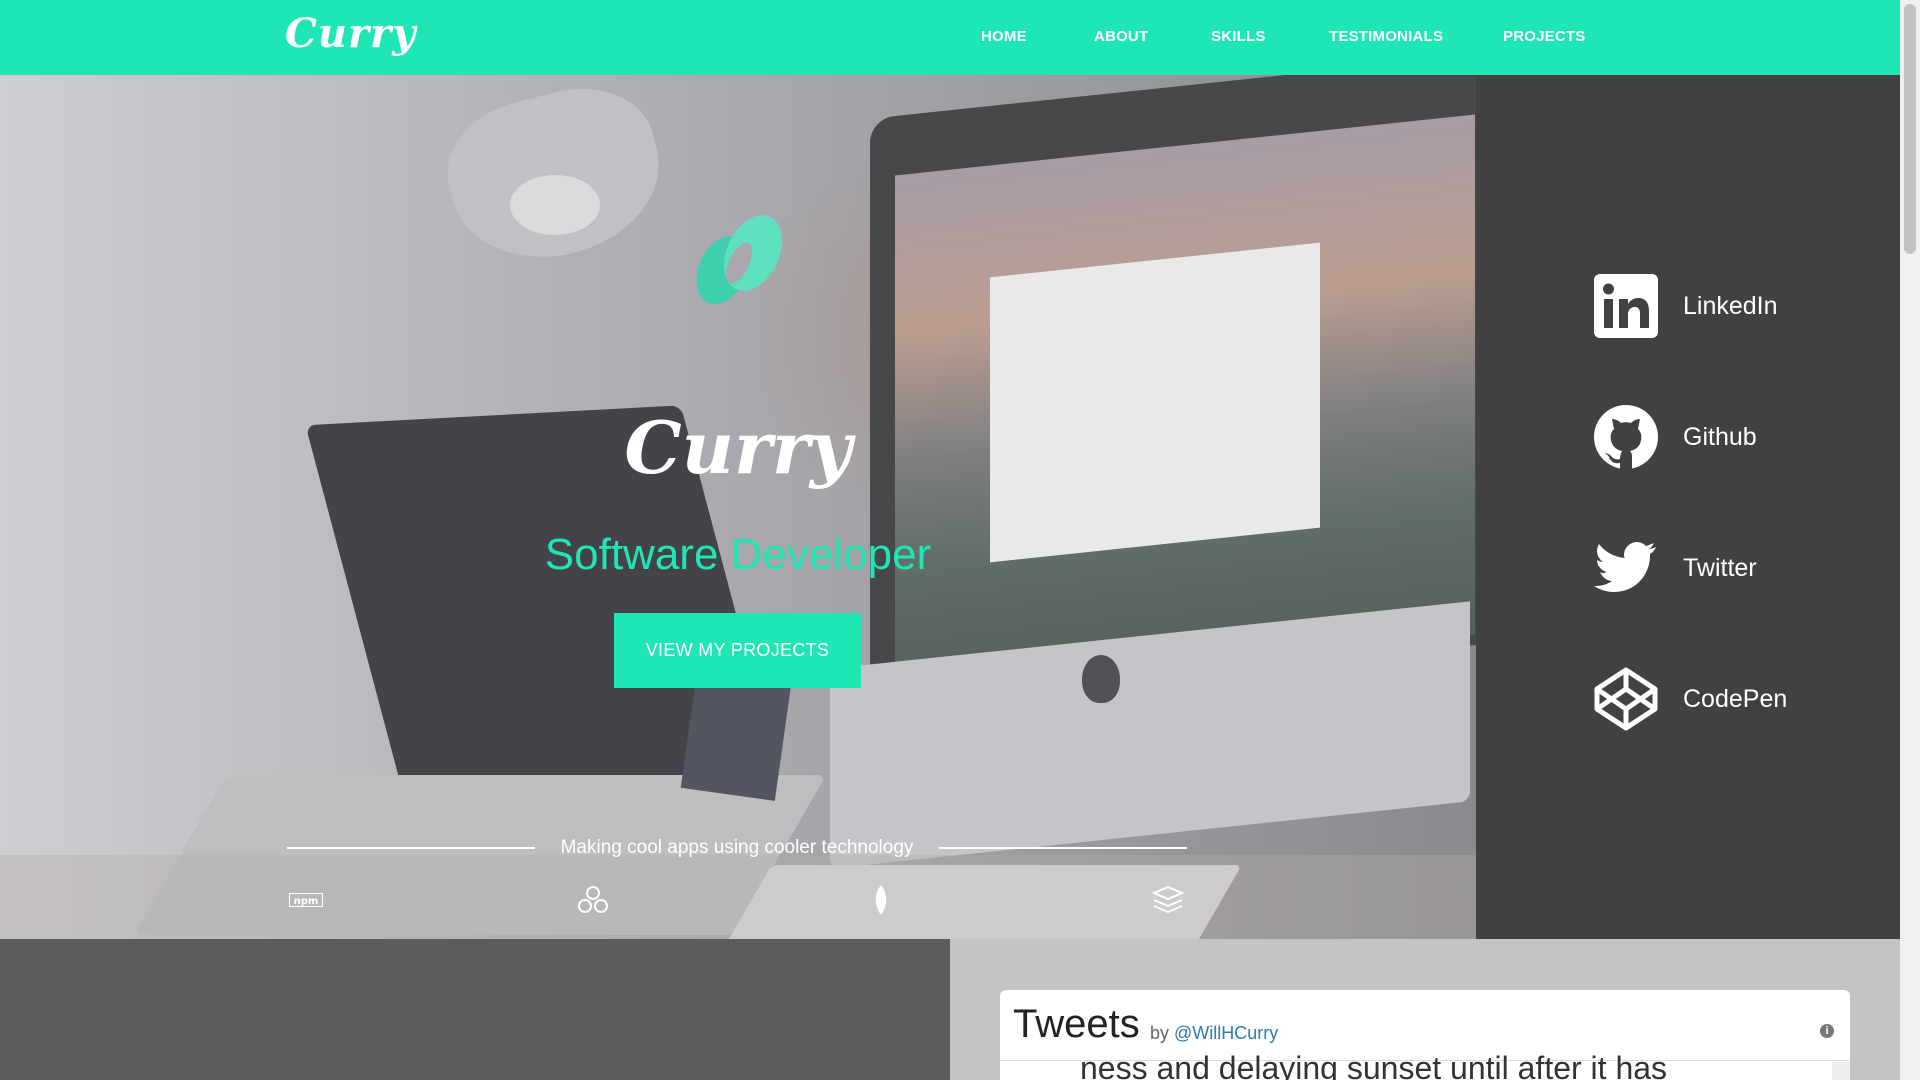  I want to click on hero-role: Software Developer, so click(738, 554).